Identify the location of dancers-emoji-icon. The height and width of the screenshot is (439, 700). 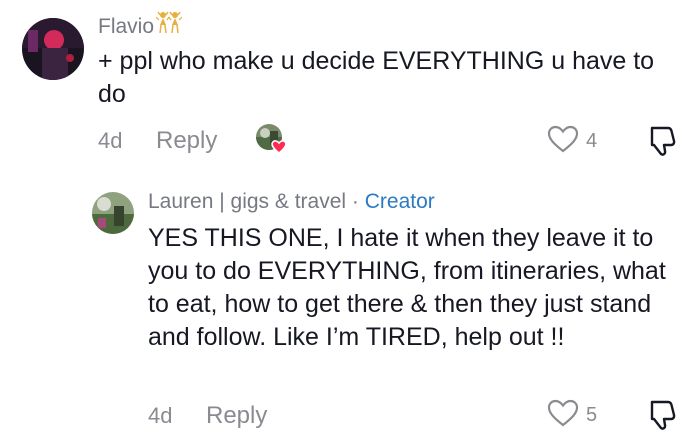
(169, 26).